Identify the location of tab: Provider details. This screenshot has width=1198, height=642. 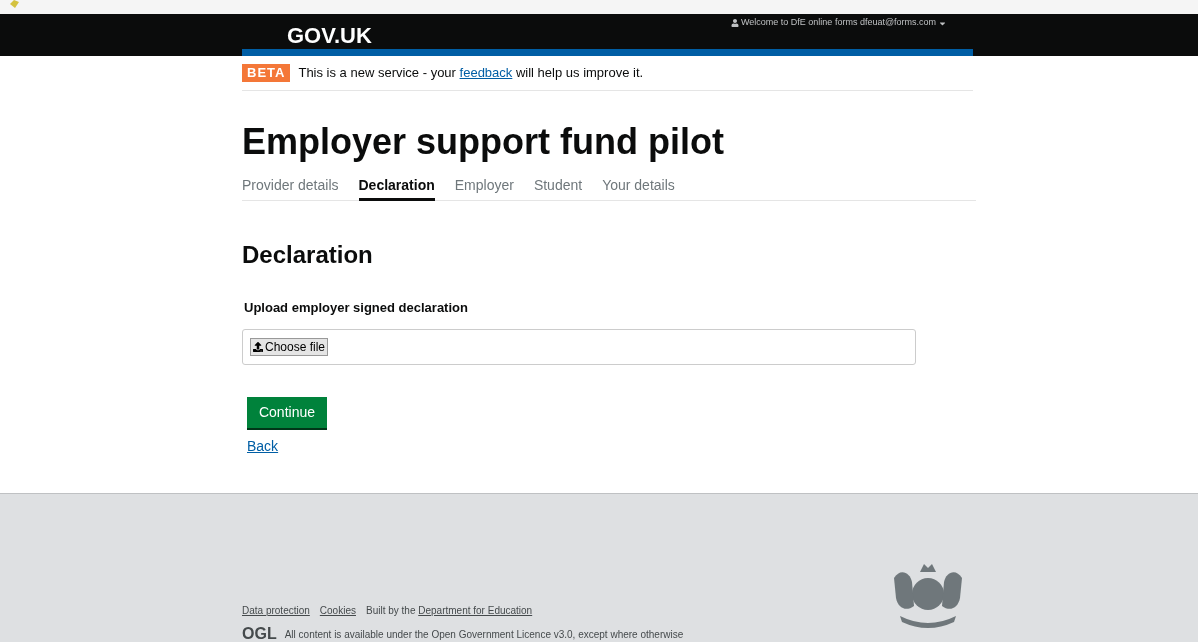
(290, 188).